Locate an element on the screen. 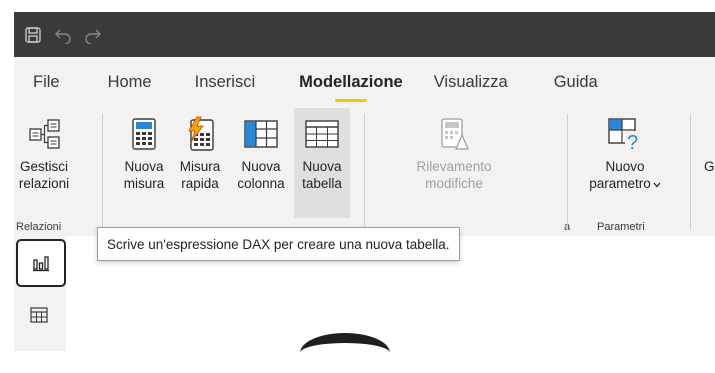 Image resolution: width=715 pixels, height=373 pixels. nuovo-parametro-label-1: Nuovo is located at coordinates (625, 166).